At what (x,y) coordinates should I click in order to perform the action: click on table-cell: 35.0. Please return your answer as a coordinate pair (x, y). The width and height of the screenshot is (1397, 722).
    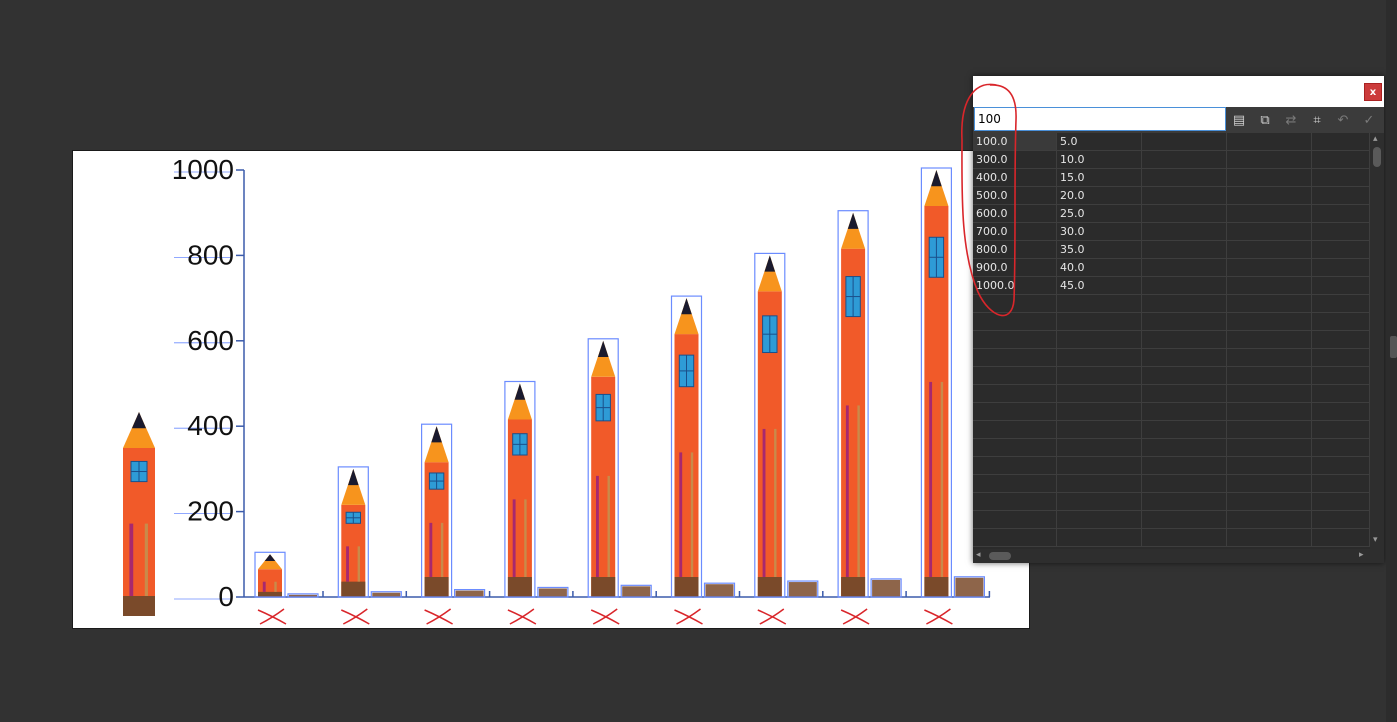
    Looking at the image, I should click on (1099, 249).